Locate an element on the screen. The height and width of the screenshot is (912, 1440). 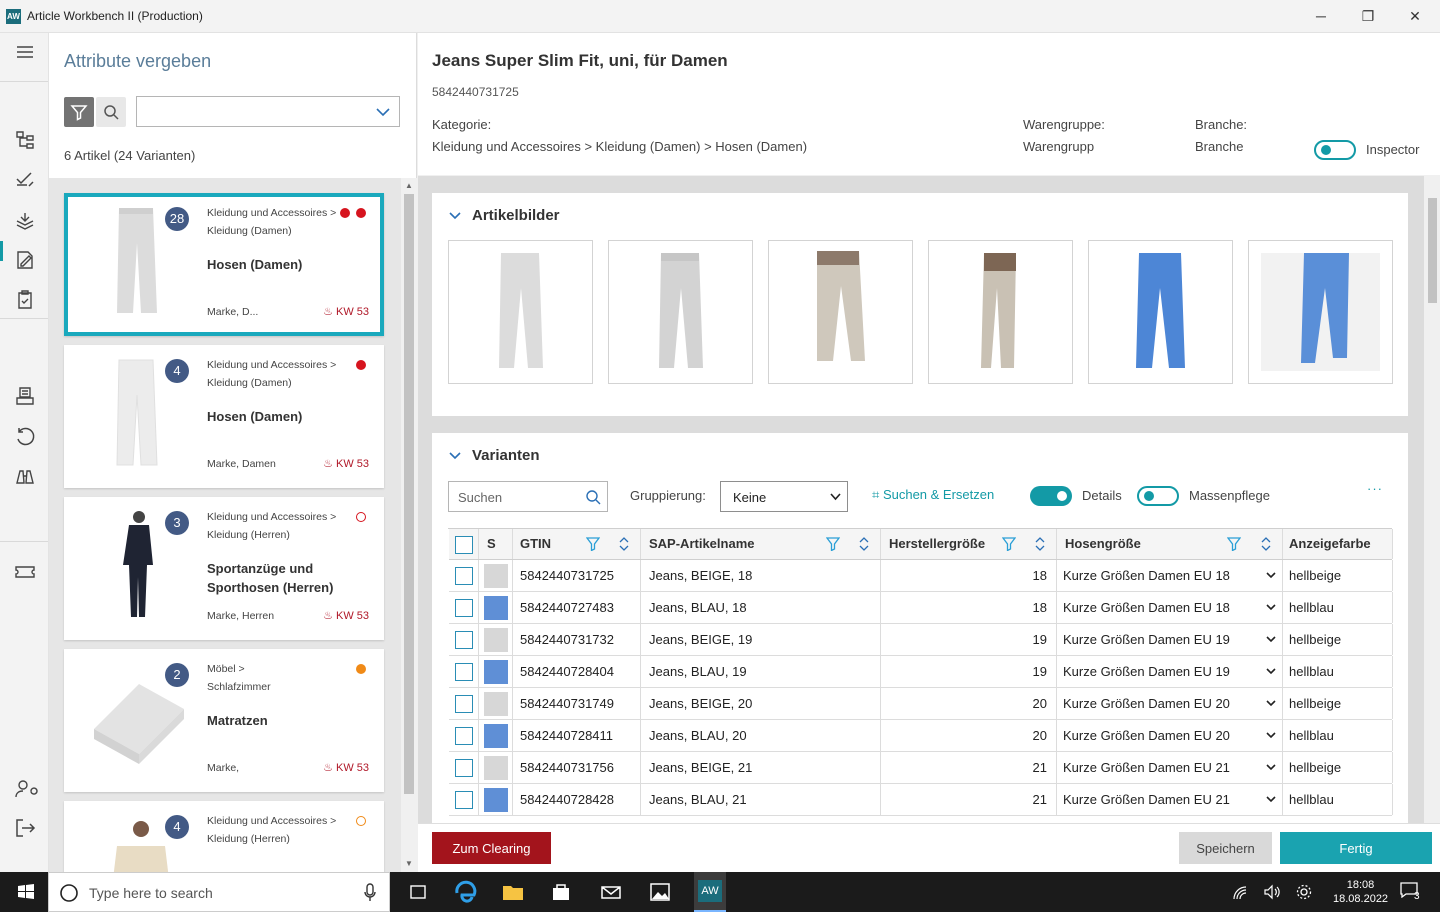
article-list-scrollbar: ▲ ▼ is located at coordinates (409, 525).